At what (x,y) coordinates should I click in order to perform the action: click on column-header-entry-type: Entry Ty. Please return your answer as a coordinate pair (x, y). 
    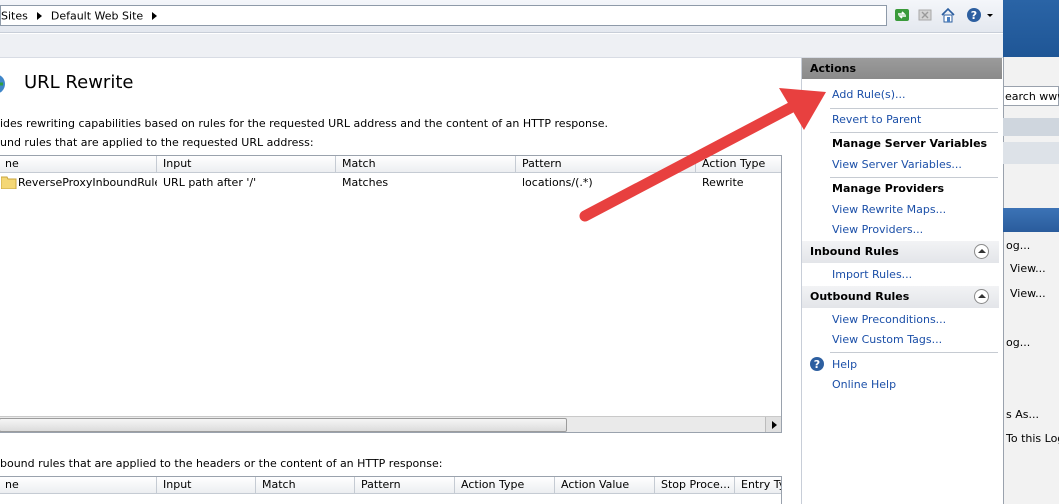
    Looking at the image, I should click on (758, 485).